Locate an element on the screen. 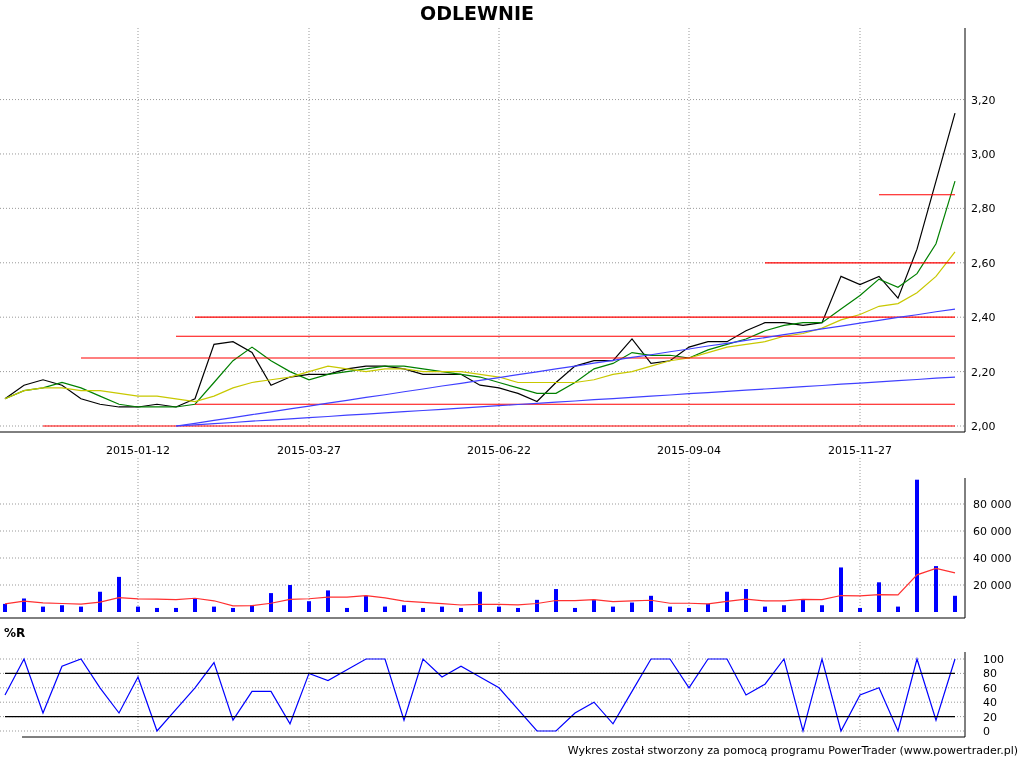  axis-label: 100 is located at coordinates (993, 659).